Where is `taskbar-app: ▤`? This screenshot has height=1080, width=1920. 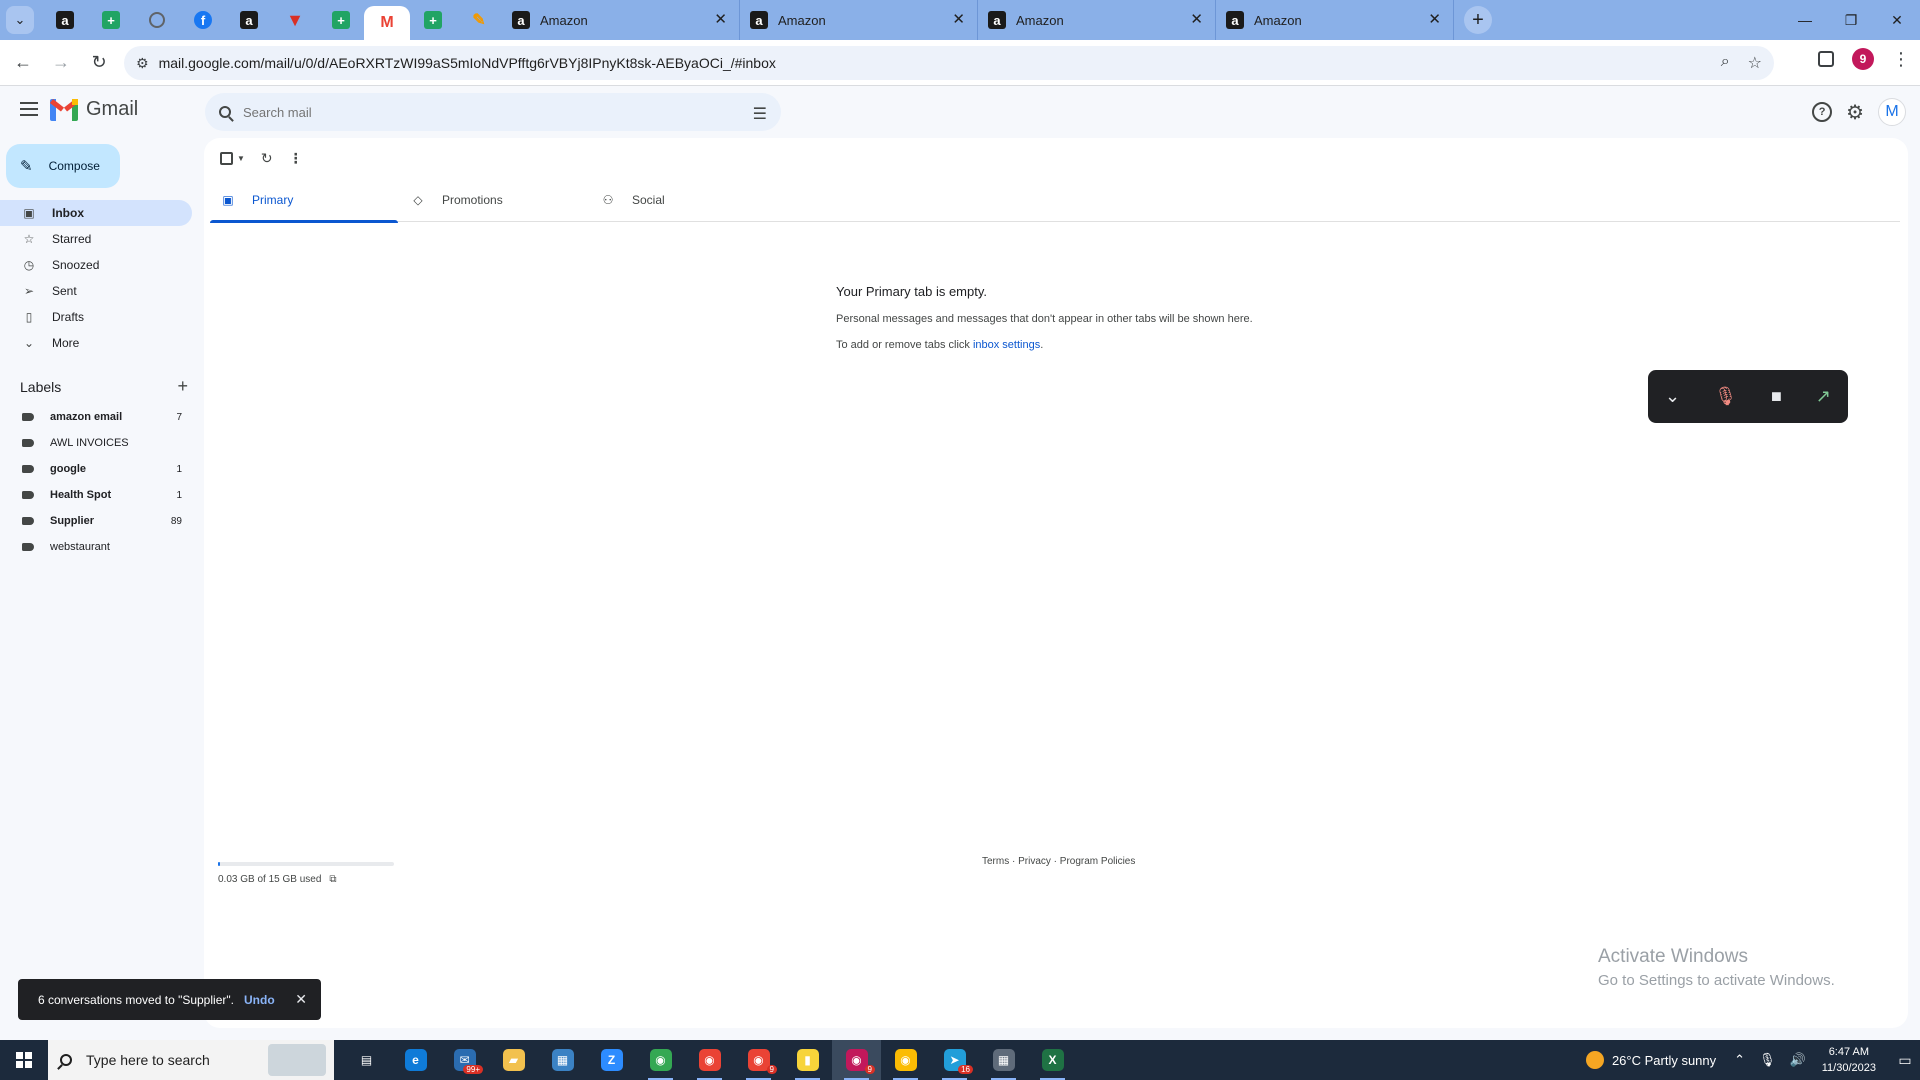 taskbar-app: ▤ is located at coordinates (366, 1060).